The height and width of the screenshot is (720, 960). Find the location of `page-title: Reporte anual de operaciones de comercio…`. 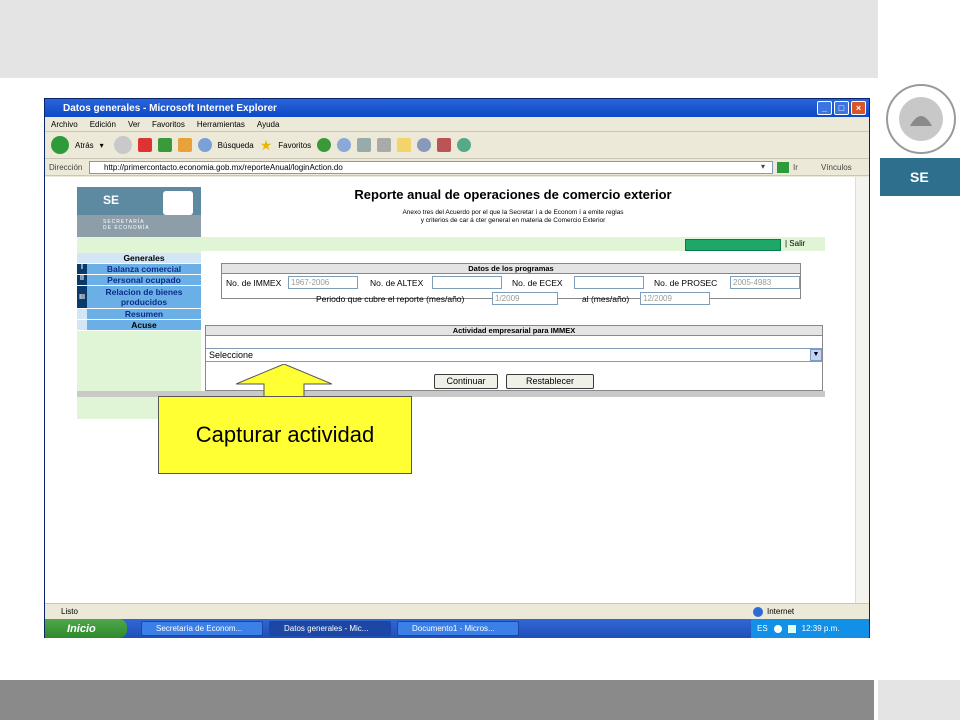

page-title: Reporte anual de operaciones de comercio… is located at coordinates (513, 194).